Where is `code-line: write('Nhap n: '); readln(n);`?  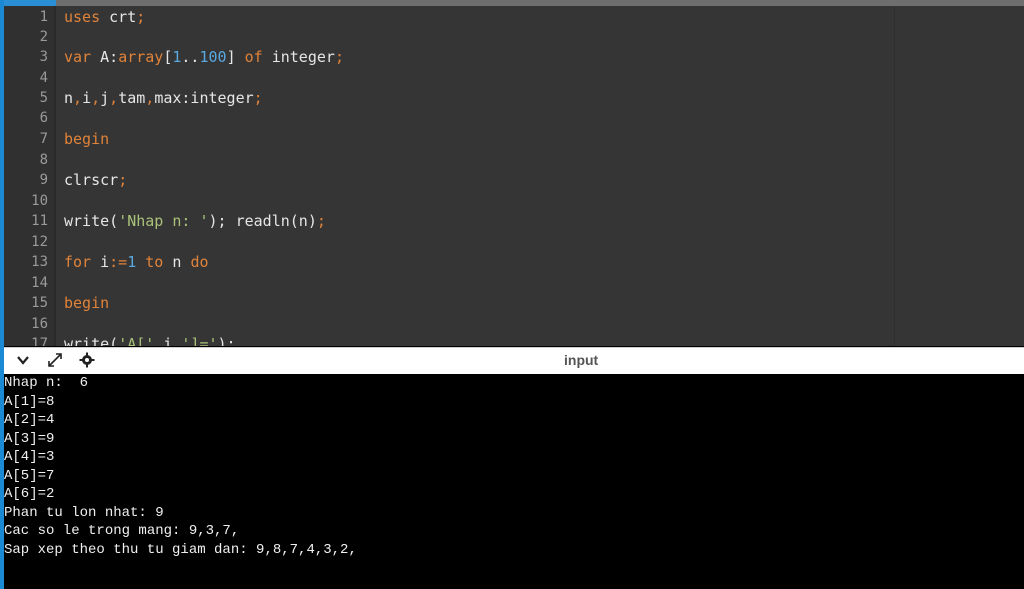 code-line: write('Nhap n: '); readln(n); is located at coordinates (195, 221).